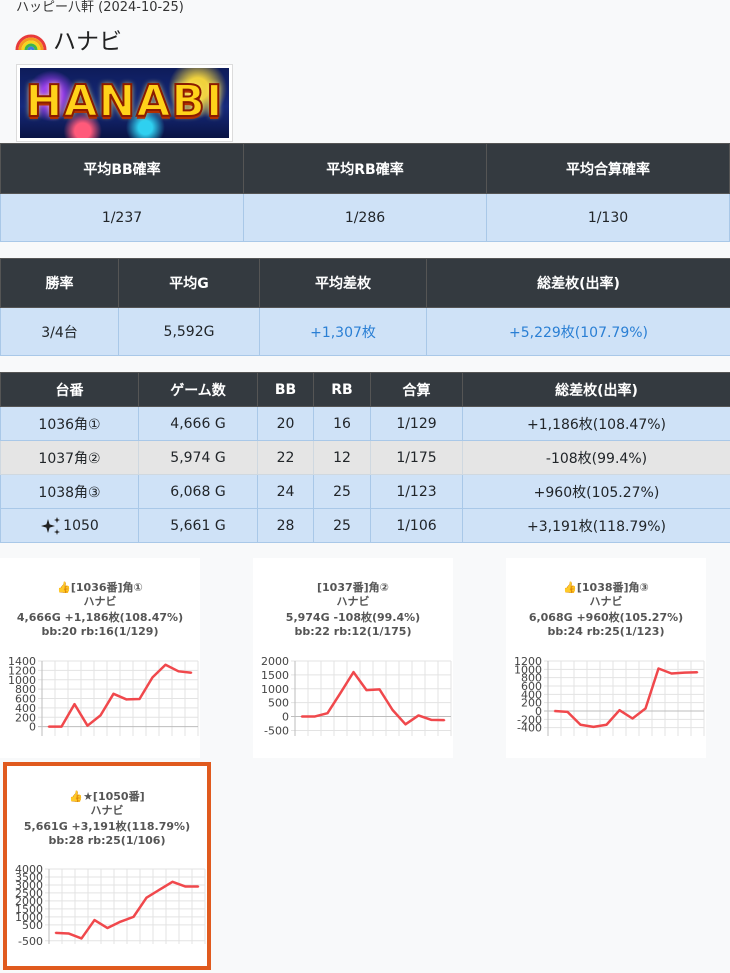 This screenshot has width=730, height=973. What do you see at coordinates (122, 217) in the screenshot?
I see `avg-bb-value: 1/237` at bounding box center [122, 217].